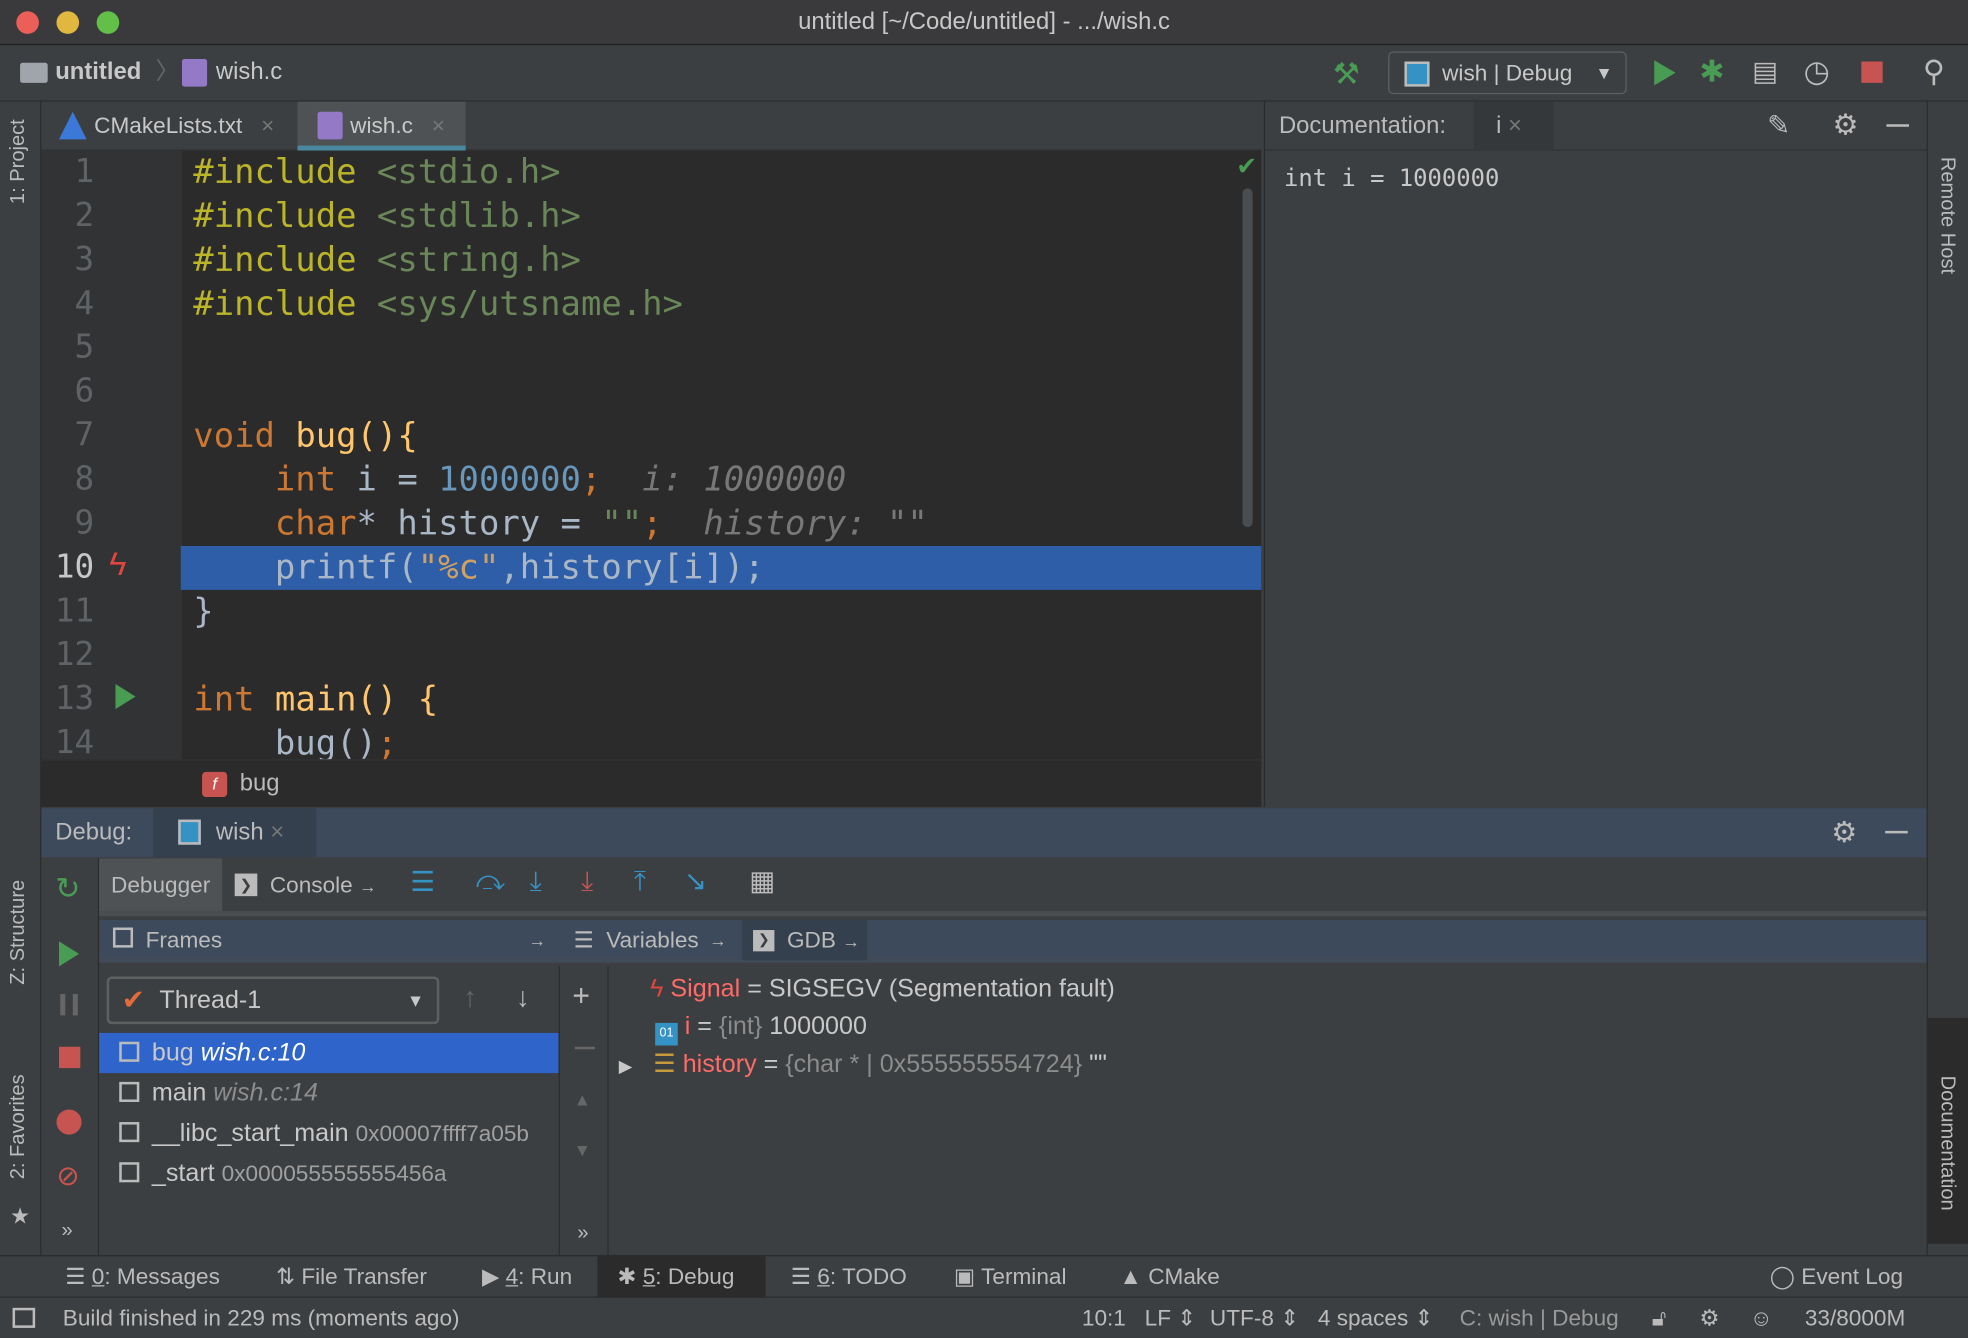  Describe the element at coordinates (84, 172) in the screenshot. I see `line-number: 1` at that location.